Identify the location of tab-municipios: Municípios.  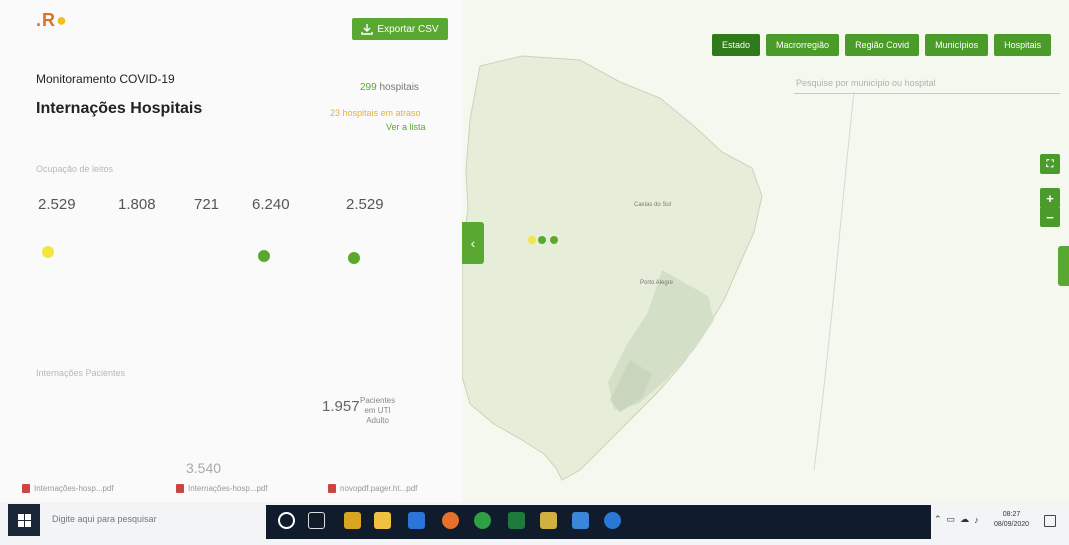
(957, 45).